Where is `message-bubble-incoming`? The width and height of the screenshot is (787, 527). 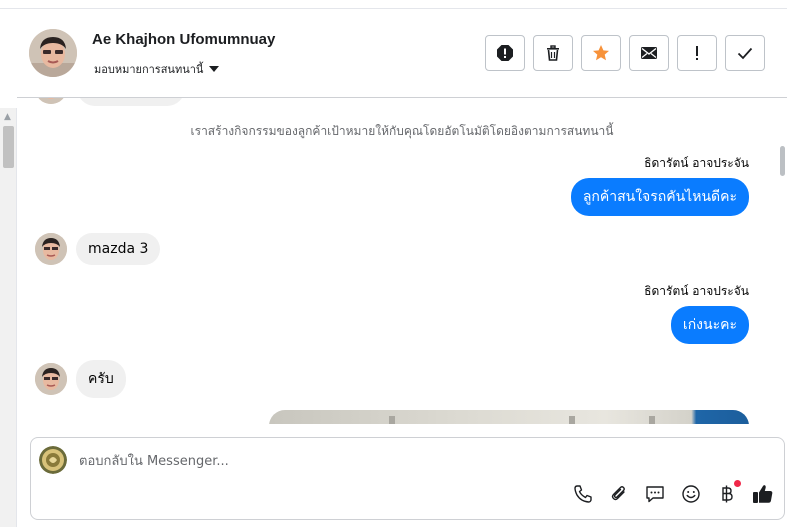 message-bubble-incoming is located at coordinates (131, 102).